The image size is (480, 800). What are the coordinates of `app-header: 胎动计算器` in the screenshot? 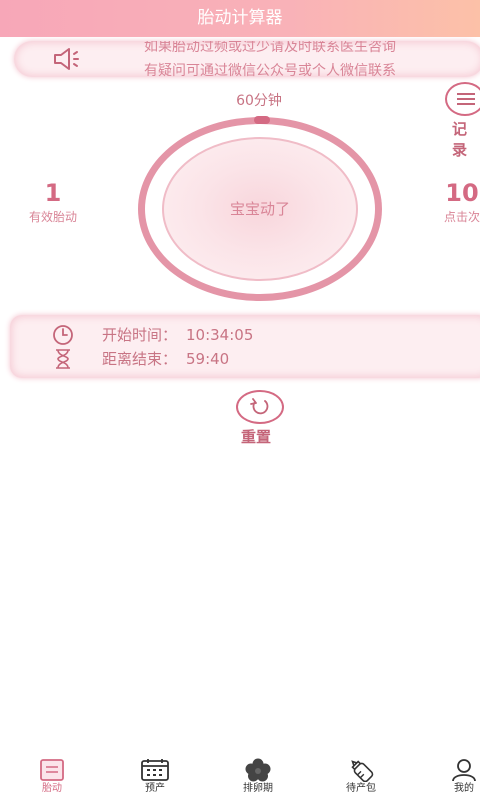 It's located at (240, 18).